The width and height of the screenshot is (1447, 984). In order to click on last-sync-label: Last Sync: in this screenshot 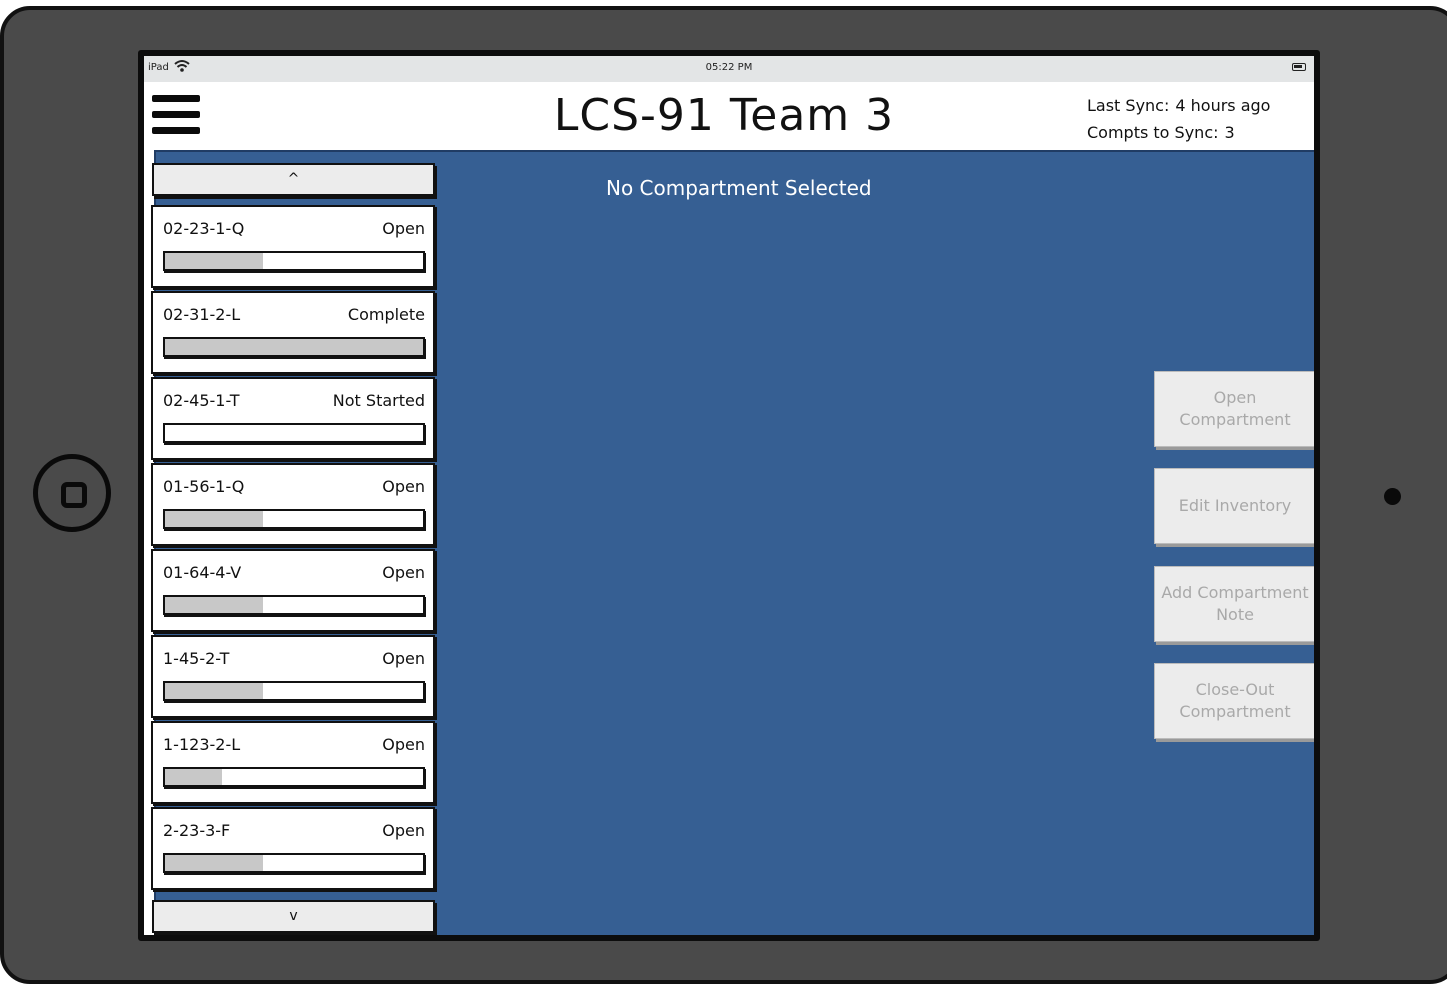, I will do `click(1128, 105)`.